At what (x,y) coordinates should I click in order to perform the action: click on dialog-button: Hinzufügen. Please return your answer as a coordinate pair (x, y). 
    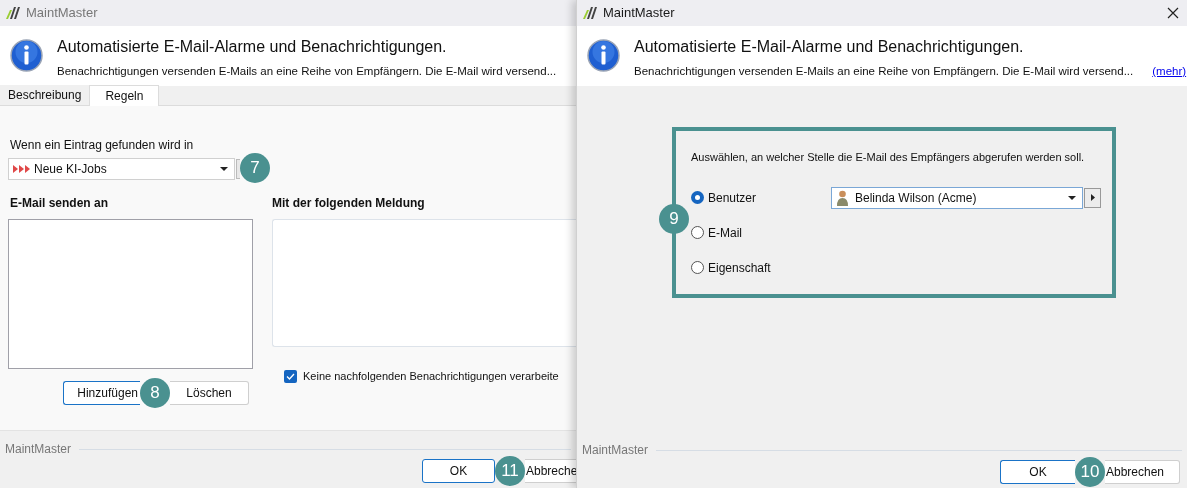
    Looking at the image, I should click on (101, 393).